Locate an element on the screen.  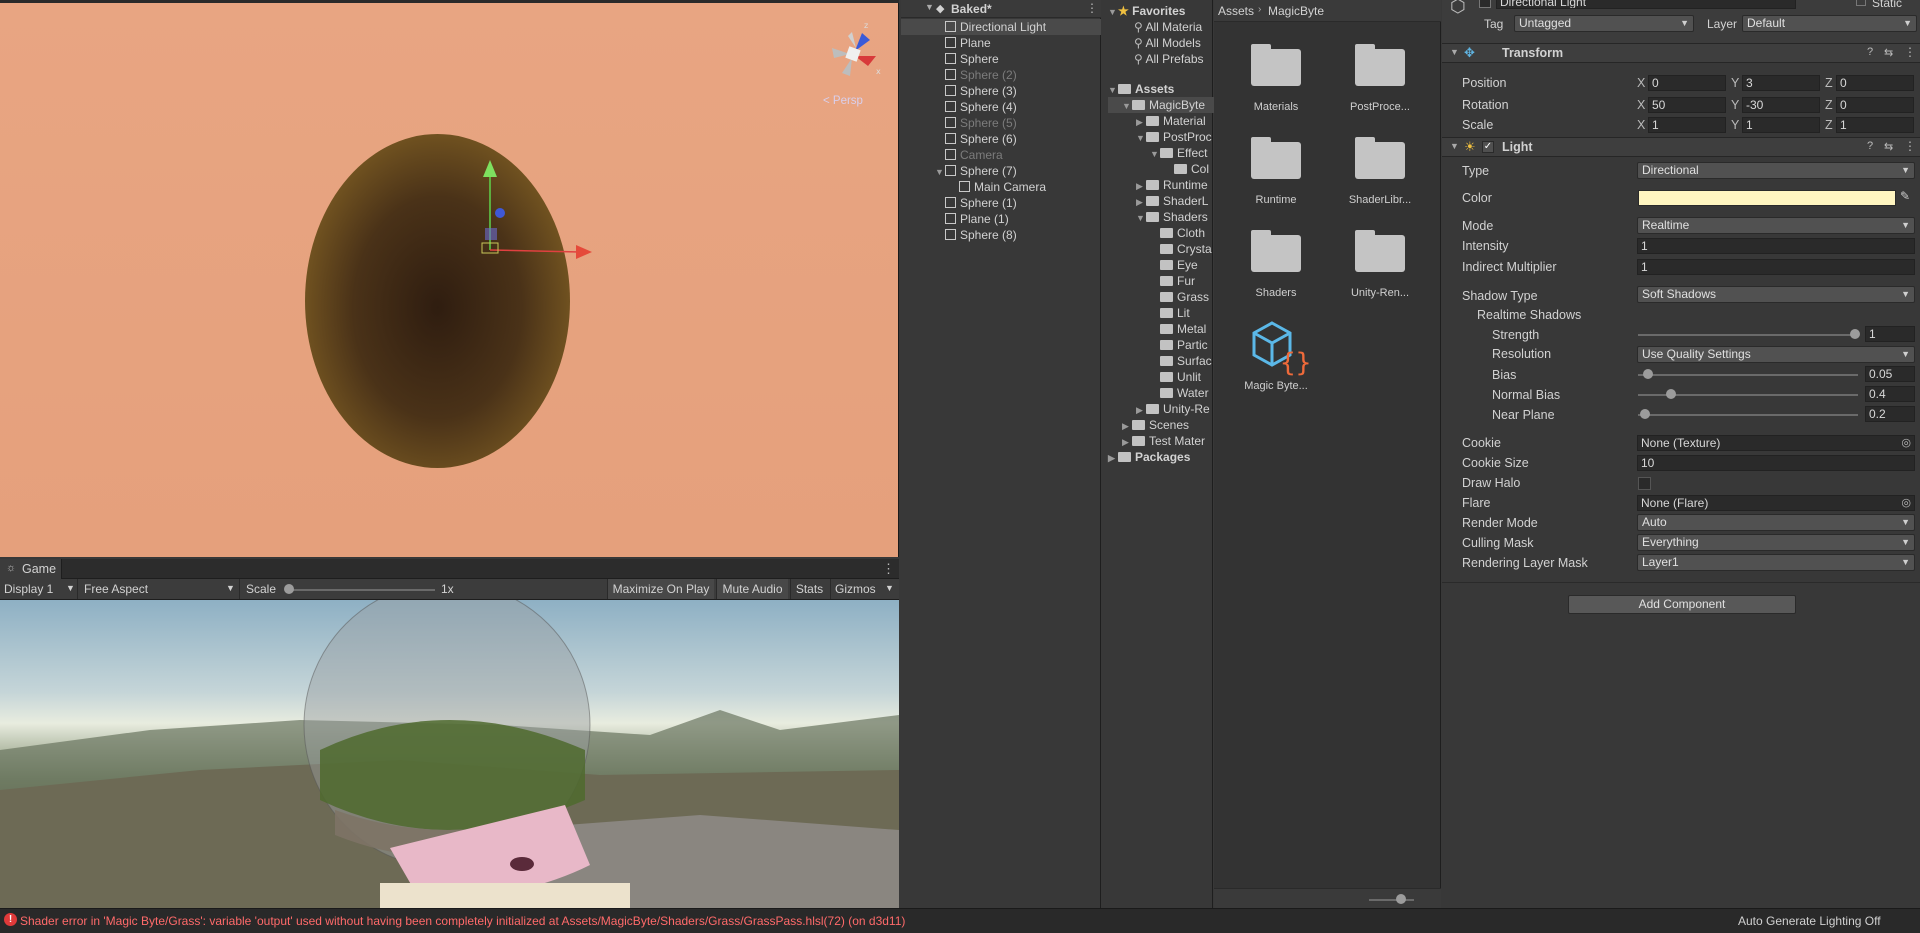
stats-button: Stats is located at coordinates (809, 589).